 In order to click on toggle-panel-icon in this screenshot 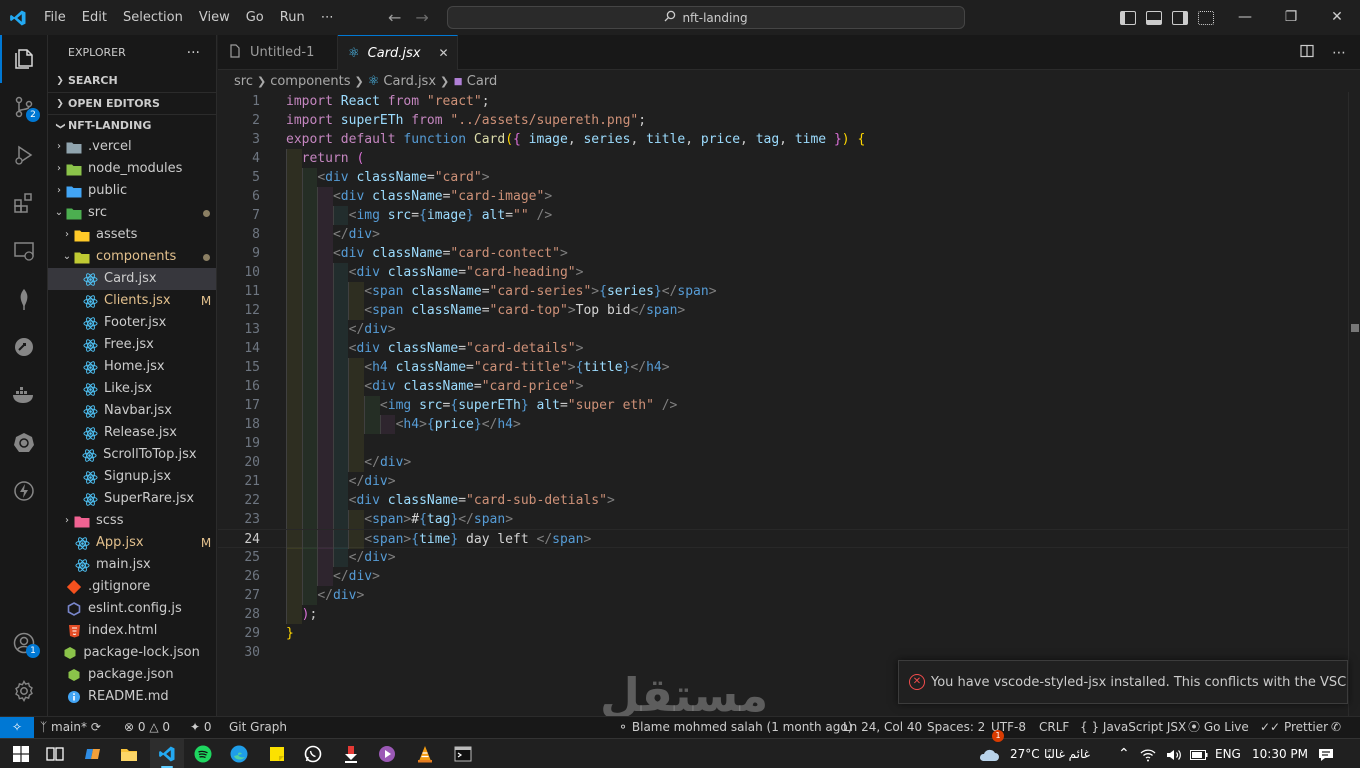, I will do `click(1154, 17)`.